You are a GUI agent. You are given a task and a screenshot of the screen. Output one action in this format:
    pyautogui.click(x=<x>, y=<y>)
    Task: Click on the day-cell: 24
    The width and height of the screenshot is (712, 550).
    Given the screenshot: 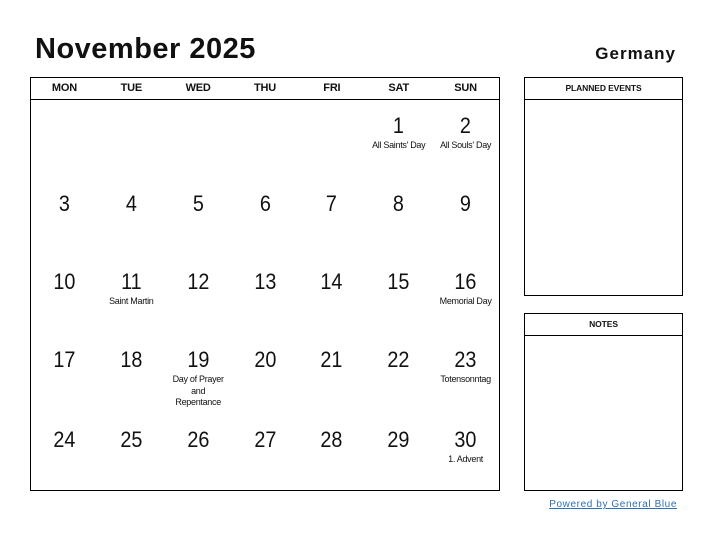 What is the action you would take?
    pyautogui.click(x=64, y=451)
    